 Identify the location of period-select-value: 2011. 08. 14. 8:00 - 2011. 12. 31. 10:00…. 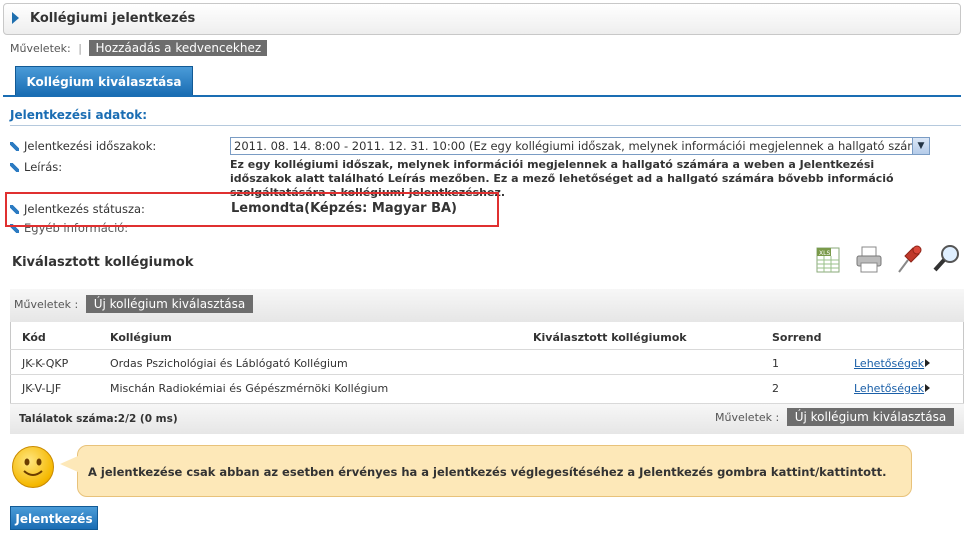
(582, 146).